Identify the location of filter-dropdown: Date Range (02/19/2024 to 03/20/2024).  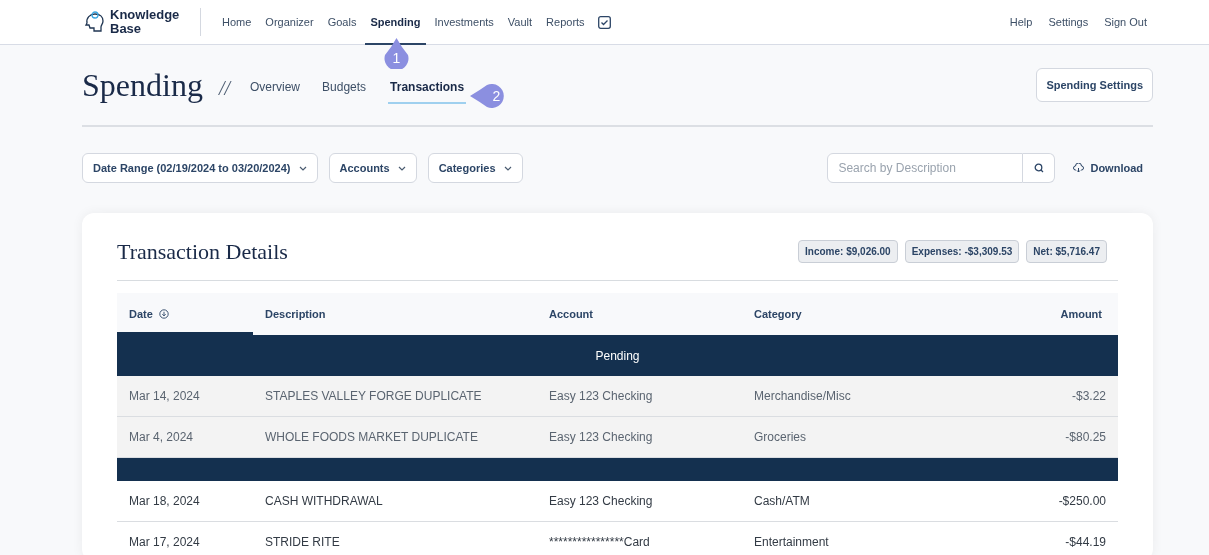
(200, 168).